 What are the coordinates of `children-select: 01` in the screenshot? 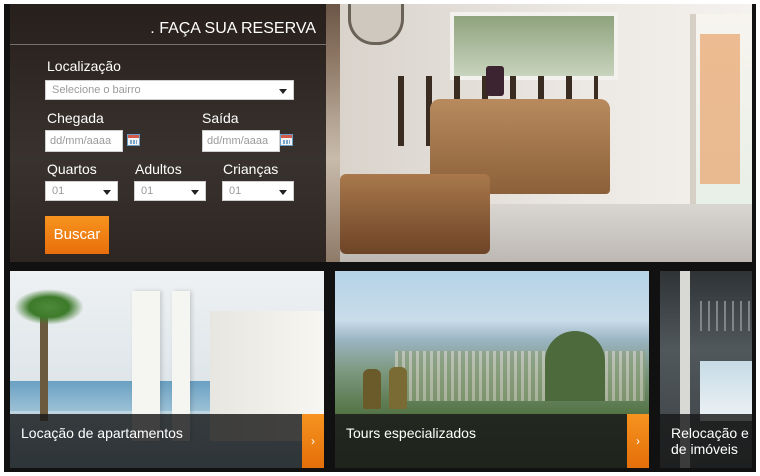 It's located at (258, 191).